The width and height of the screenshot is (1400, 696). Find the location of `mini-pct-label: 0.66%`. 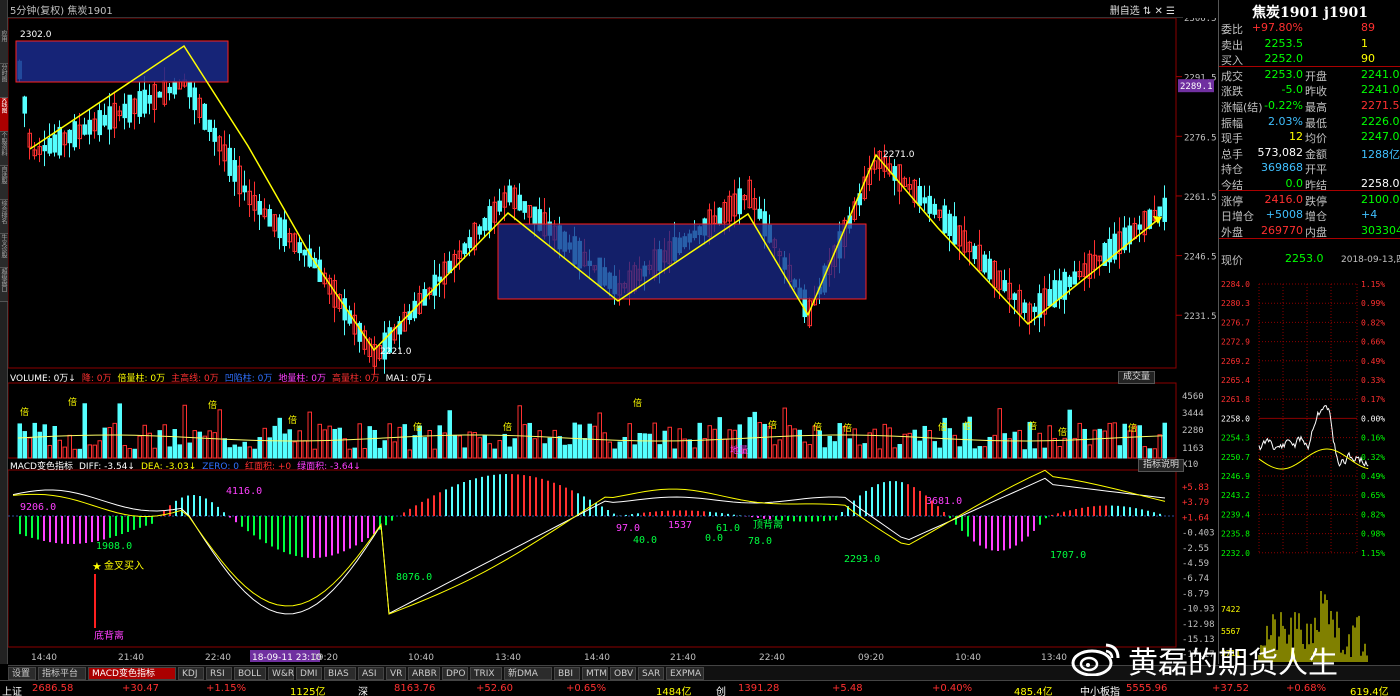

mini-pct-label: 0.66% is located at coordinates (1373, 342).